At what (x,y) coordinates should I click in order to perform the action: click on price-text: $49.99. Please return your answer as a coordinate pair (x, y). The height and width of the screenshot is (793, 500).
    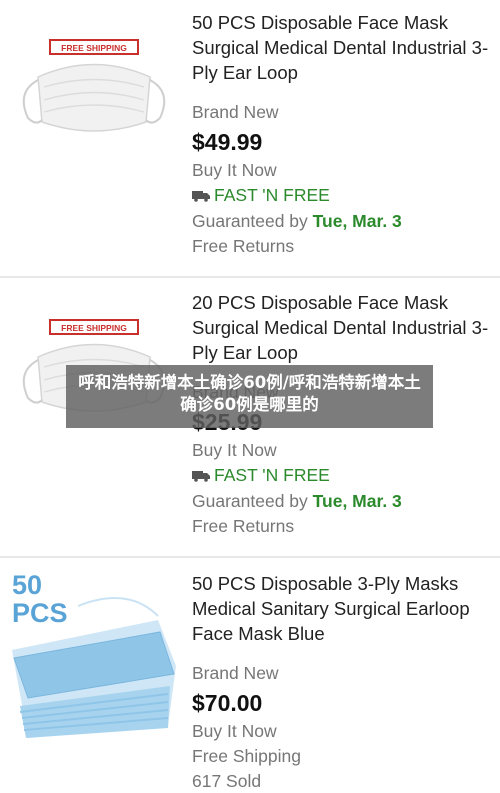
    Looking at the image, I should click on (227, 142).